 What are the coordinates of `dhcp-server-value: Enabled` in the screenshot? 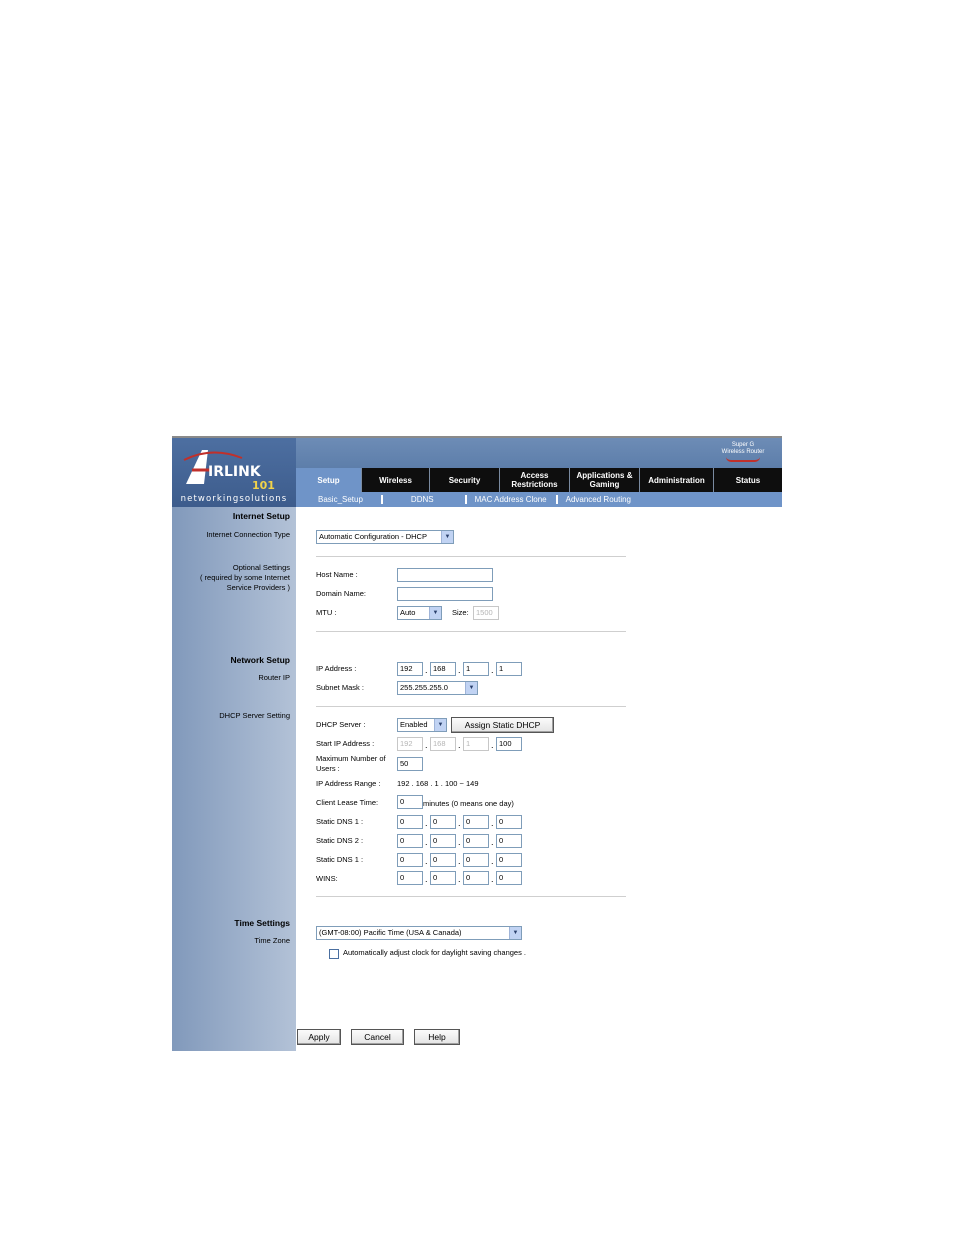 It's located at (414, 724).